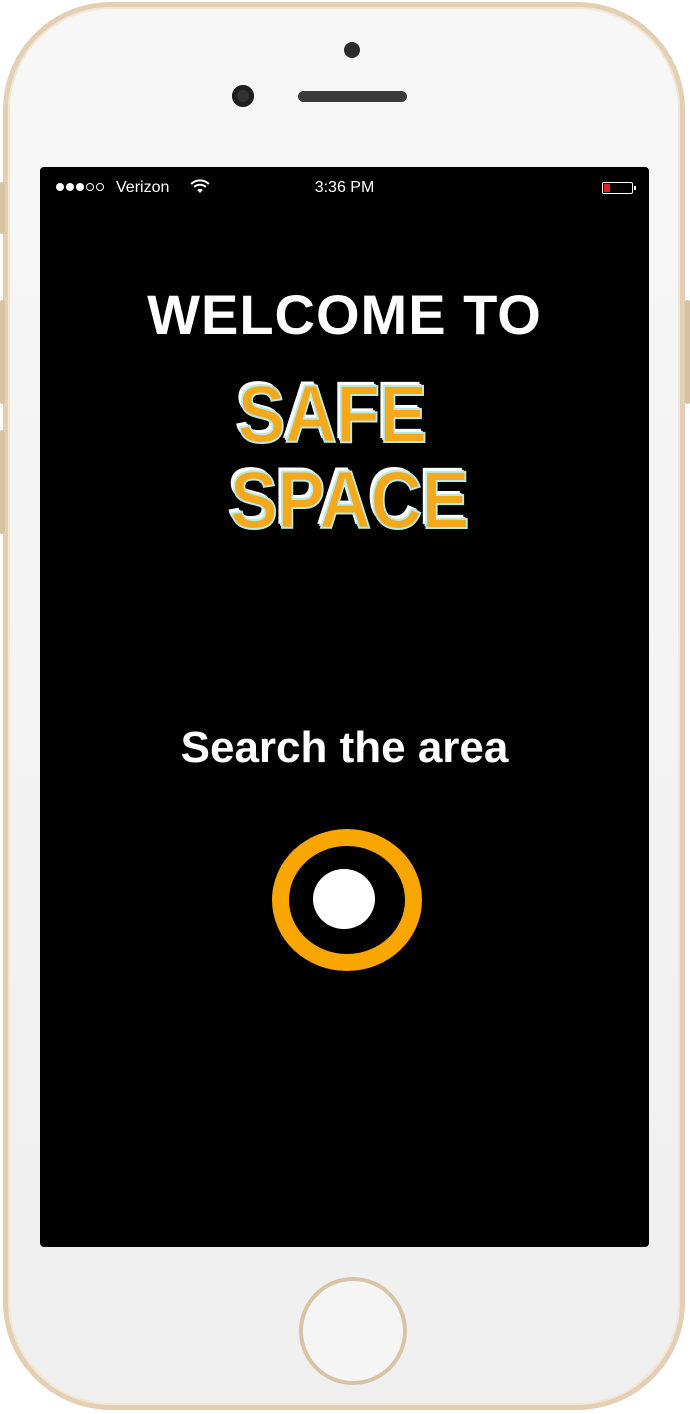 The image size is (690, 1414). Describe the element at coordinates (344, 747) in the screenshot. I see `search-area-label: Search the area` at that location.